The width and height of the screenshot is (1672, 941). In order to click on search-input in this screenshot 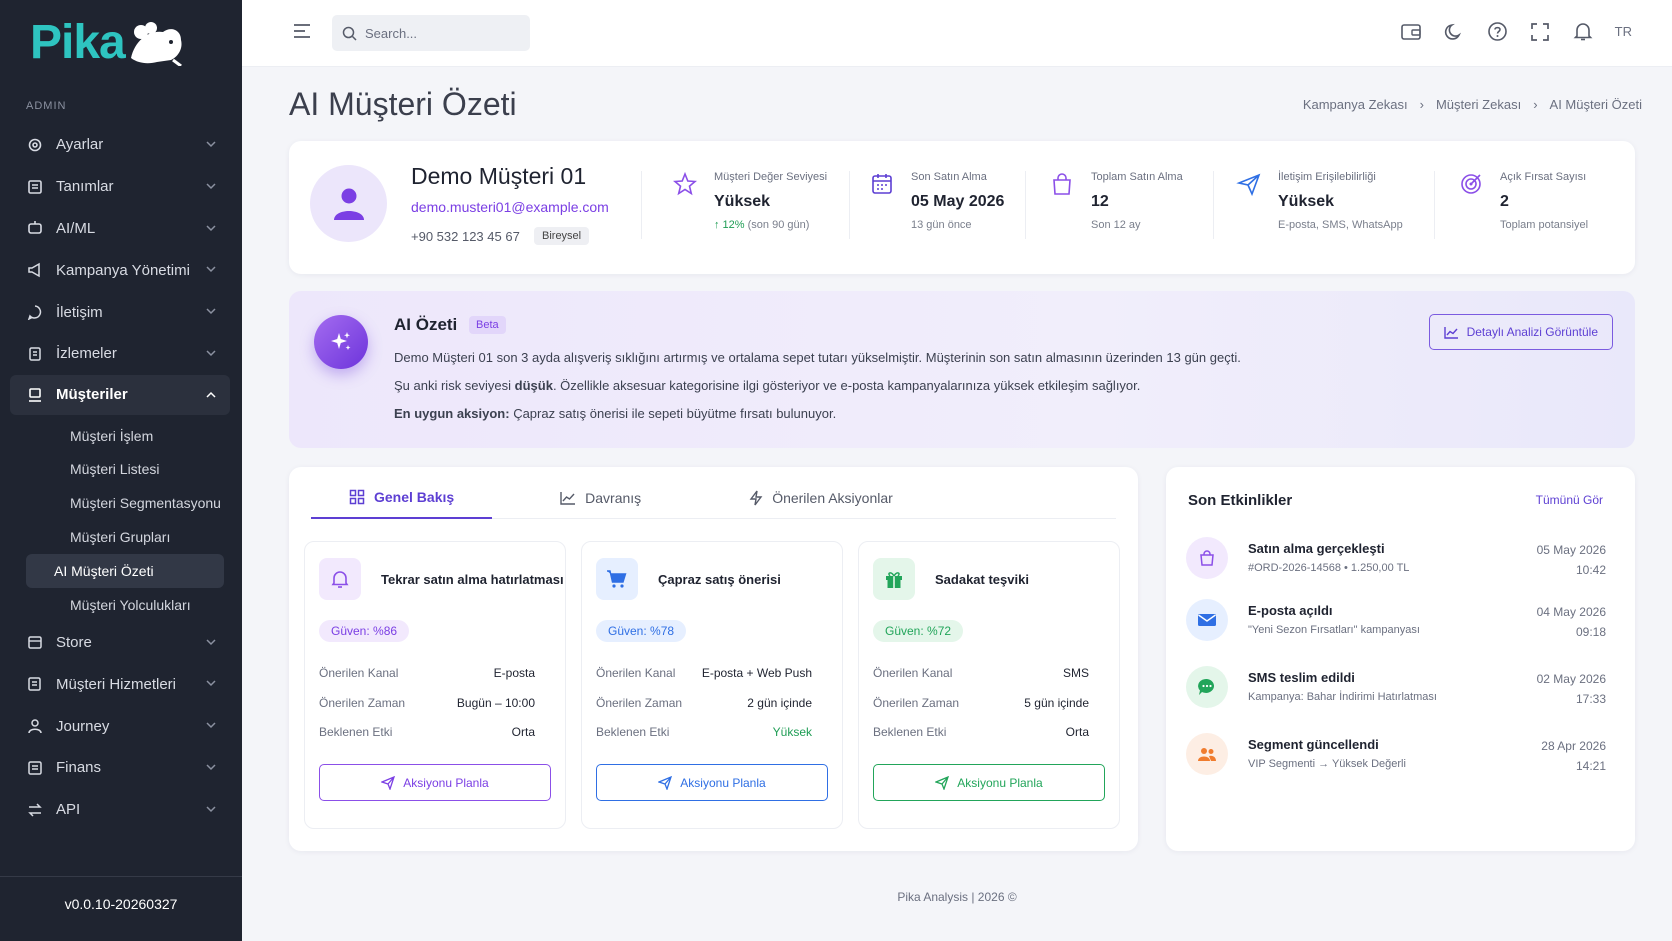, I will do `click(440, 33)`.